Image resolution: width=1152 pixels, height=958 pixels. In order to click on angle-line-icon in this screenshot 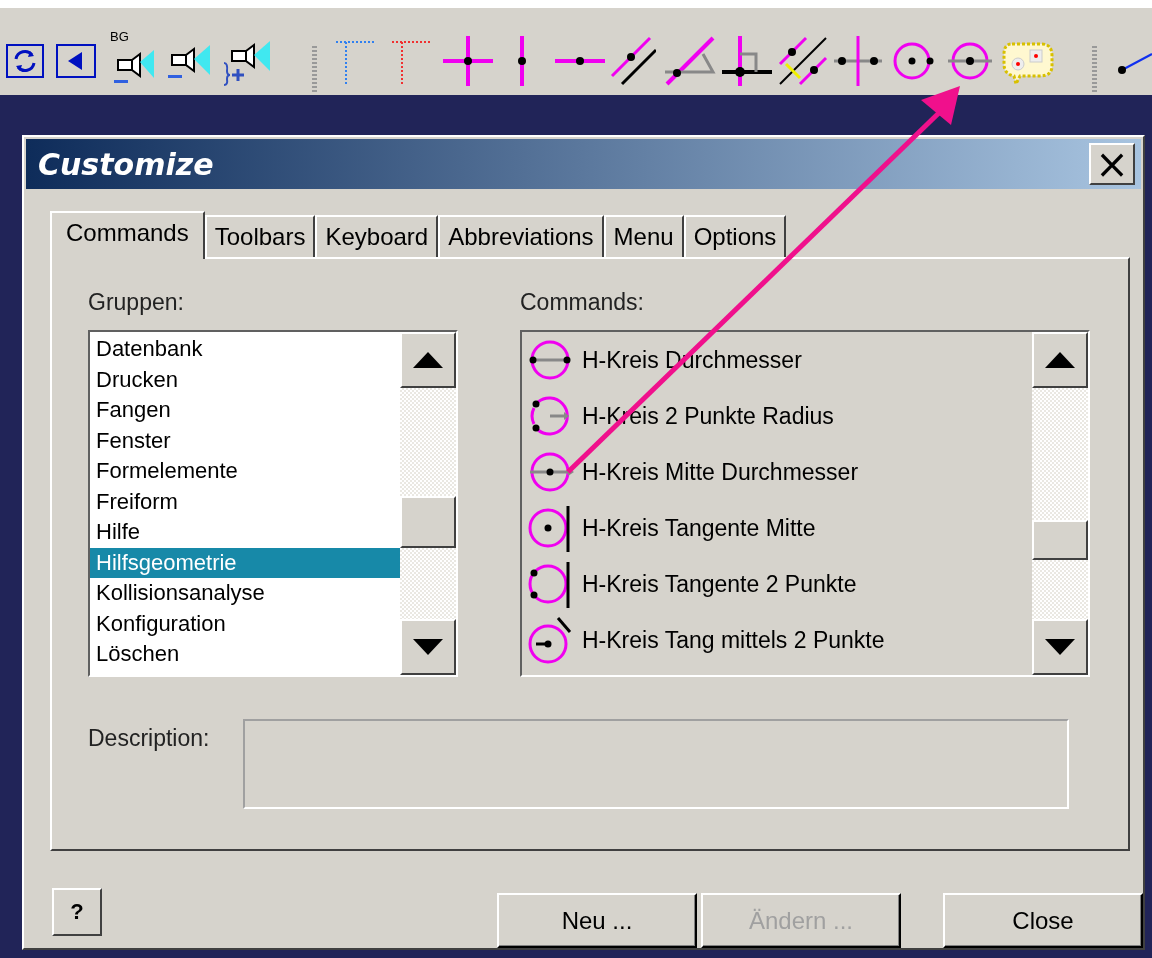, I will do `click(691, 61)`.